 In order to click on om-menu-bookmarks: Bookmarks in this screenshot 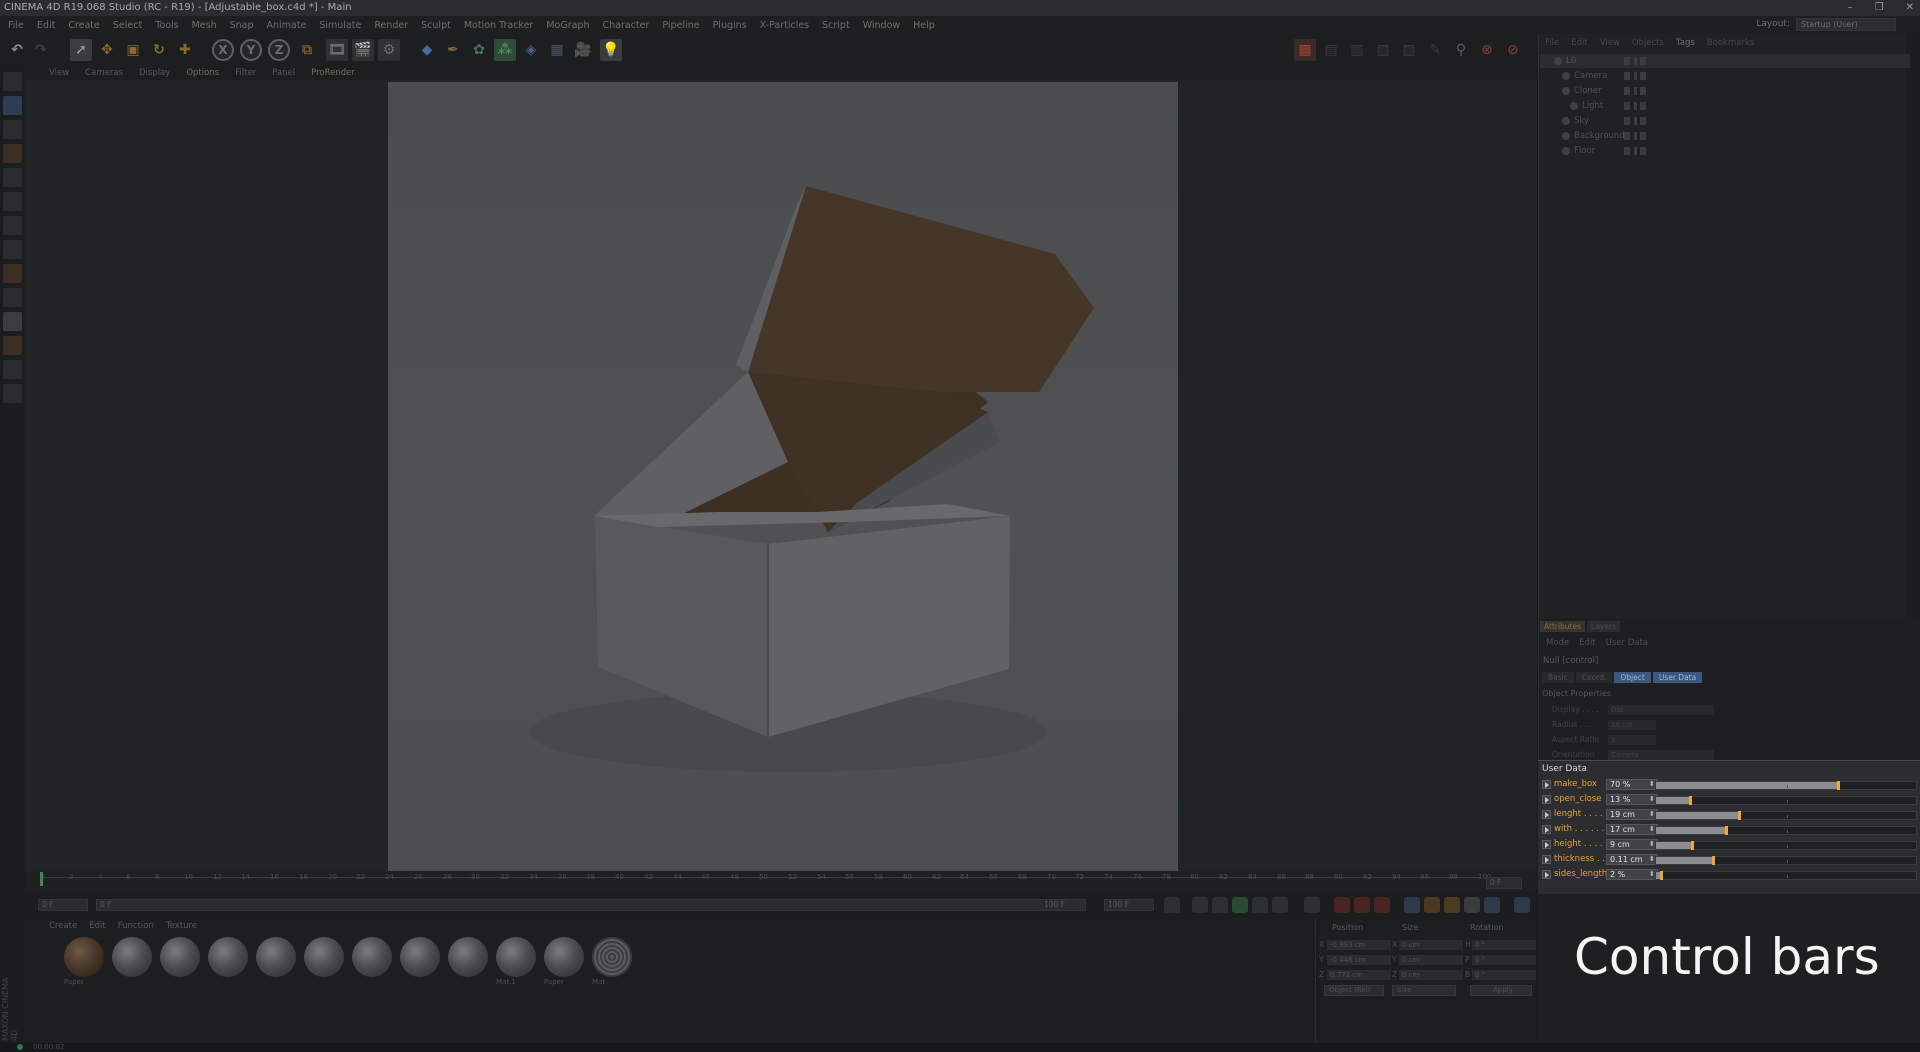, I will do `click(1731, 43)`.